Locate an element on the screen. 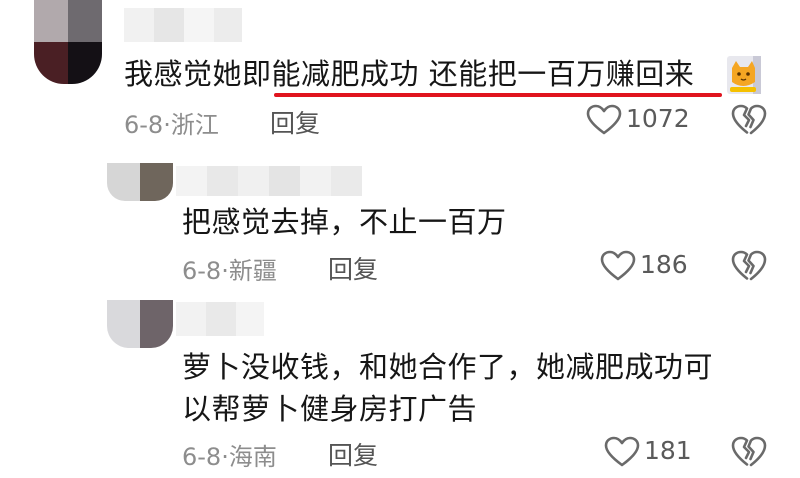 This screenshot has height=478, width=800. like-count: 1072 is located at coordinates (658, 118).